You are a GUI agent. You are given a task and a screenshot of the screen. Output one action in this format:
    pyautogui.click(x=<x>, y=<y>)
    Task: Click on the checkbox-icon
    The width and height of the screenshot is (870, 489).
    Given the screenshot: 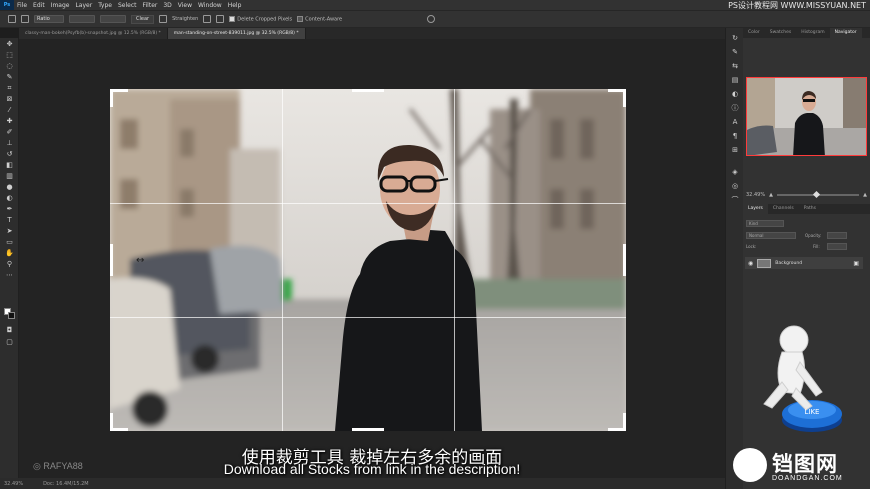 What is the action you would take?
    pyautogui.click(x=232, y=18)
    